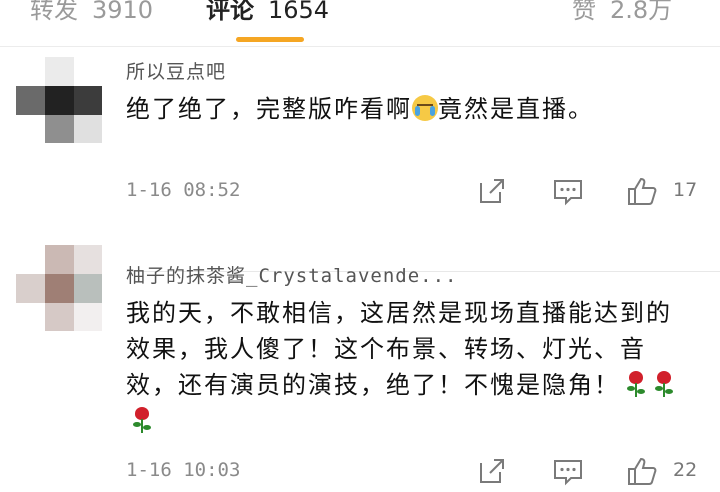 This screenshot has height=492, width=720. I want to click on tab-comments: 评论 1654, so click(267, 12).